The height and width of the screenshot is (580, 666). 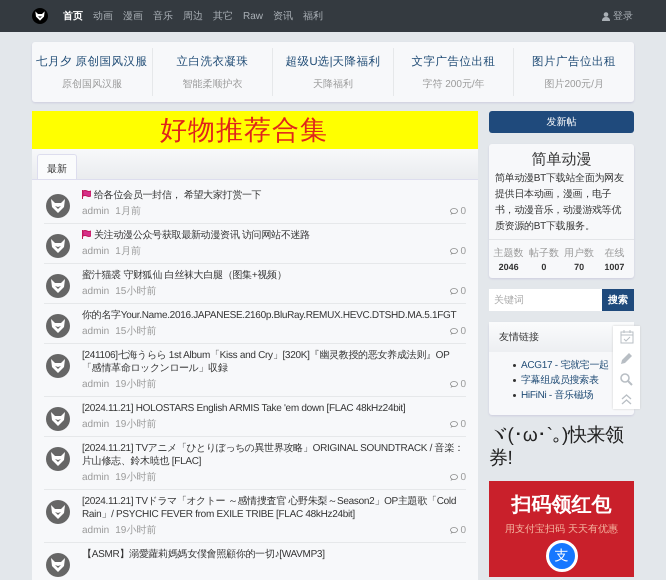 What do you see at coordinates (561, 160) in the screenshot?
I see `site-title: 简单动漫` at bounding box center [561, 160].